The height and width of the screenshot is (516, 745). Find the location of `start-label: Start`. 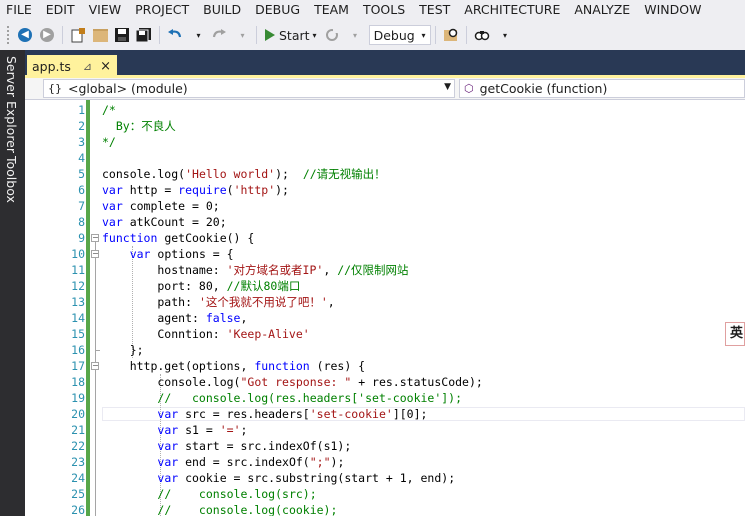

start-label: Start is located at coordinates (294, 35).